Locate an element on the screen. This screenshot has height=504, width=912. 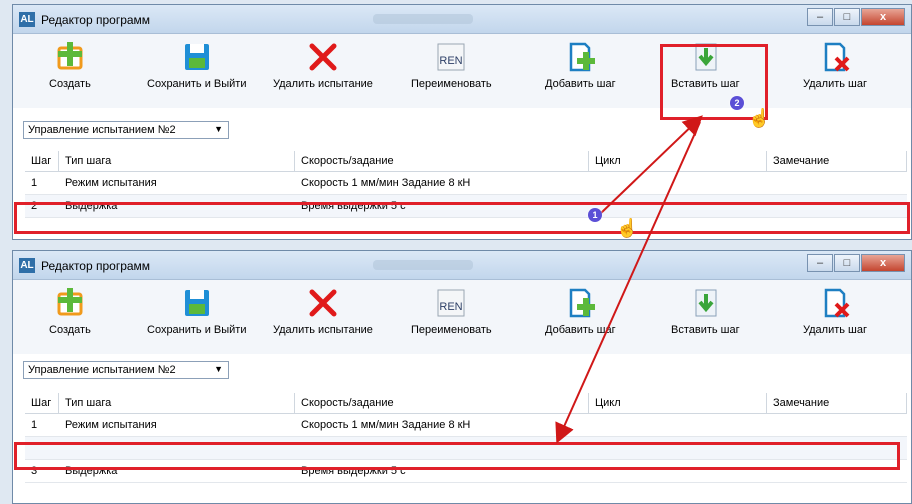
arrow-insert-to-new-row is located at coordinates (628, 282).